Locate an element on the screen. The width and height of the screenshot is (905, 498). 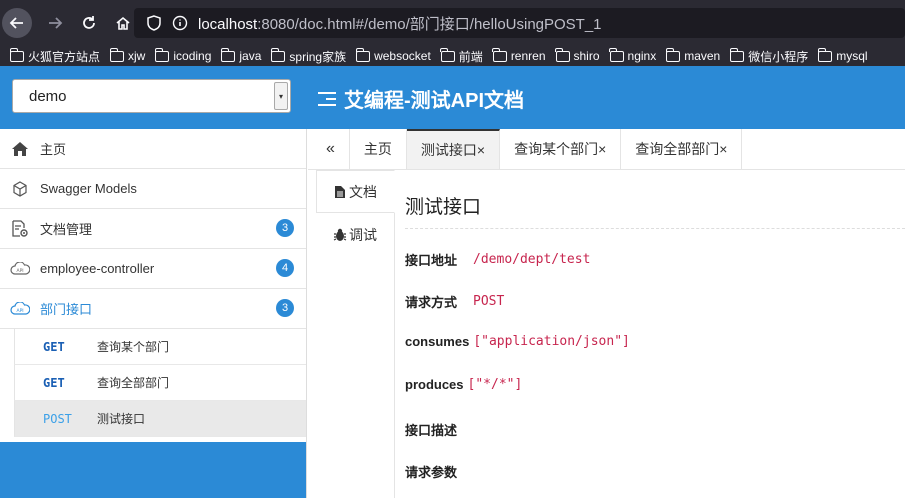
field-value: ["application/json"] is located at coordinates (551, 341).